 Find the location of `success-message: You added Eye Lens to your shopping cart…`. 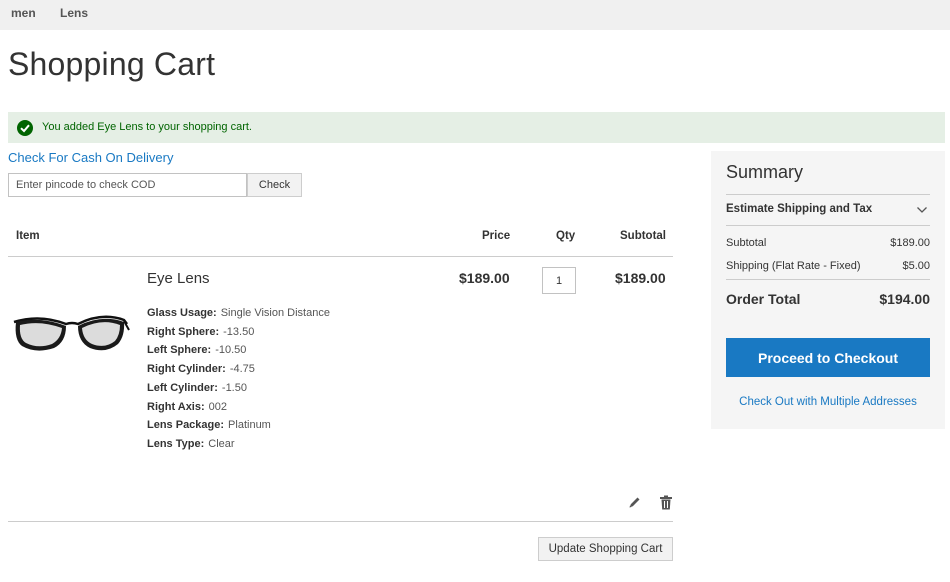

success-message: You added Eye Lens to your shopping cart… is located at coordinates (476, 127).